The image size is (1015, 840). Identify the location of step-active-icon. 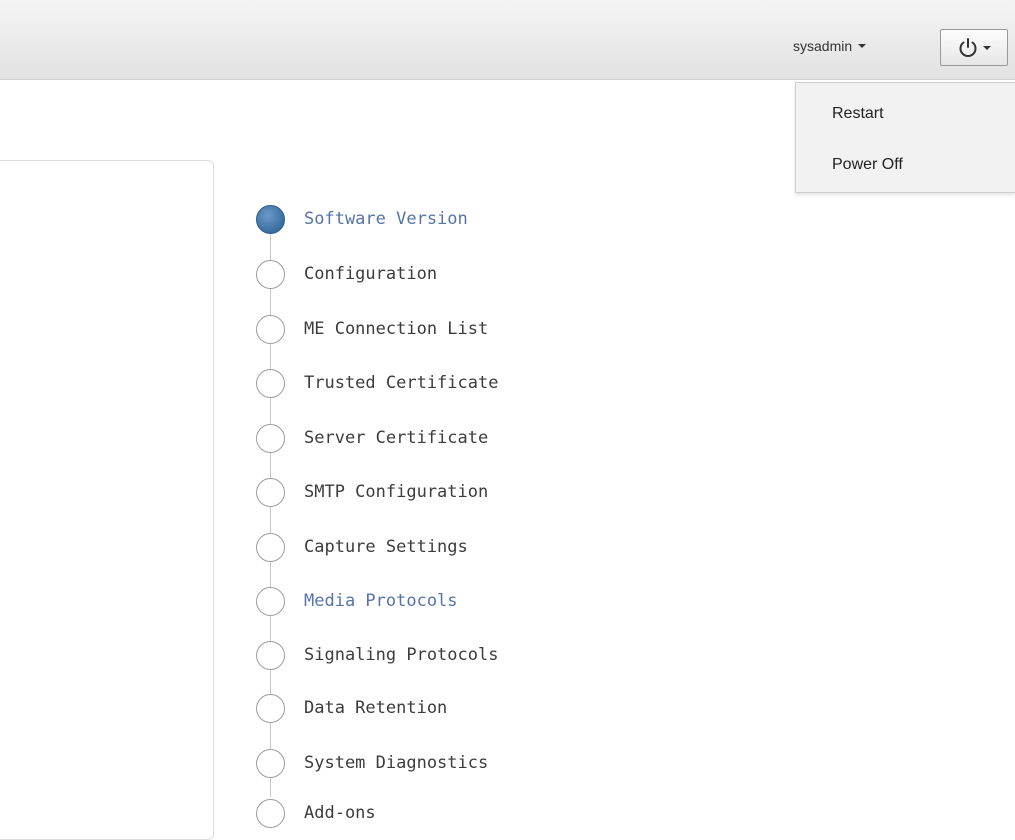
(270, 219).